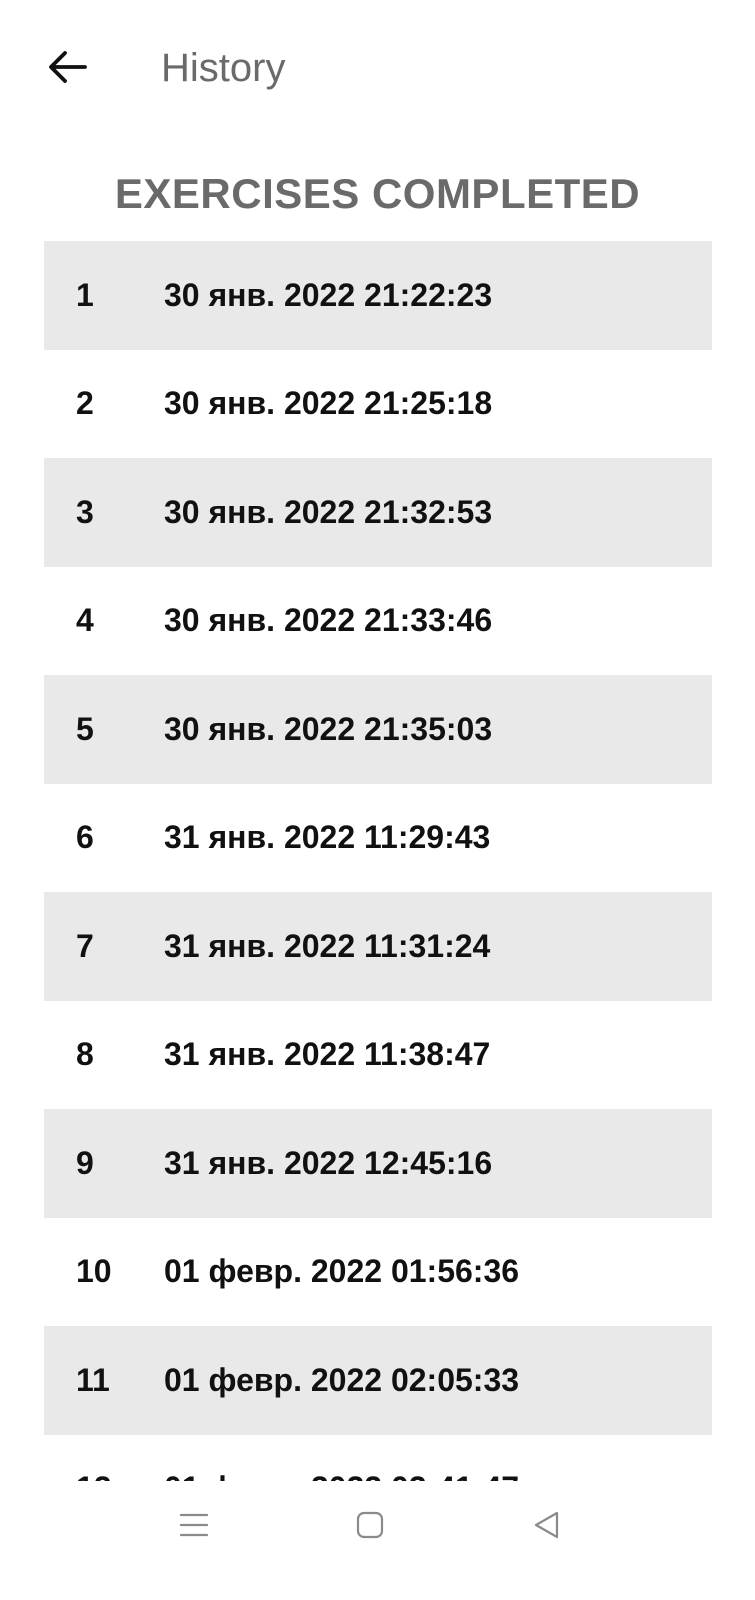  Describe the element at coordinates (342, 1271) in the screenshot. I see `item-datetime: 01 февр. 2022 01:56:36` at that location.